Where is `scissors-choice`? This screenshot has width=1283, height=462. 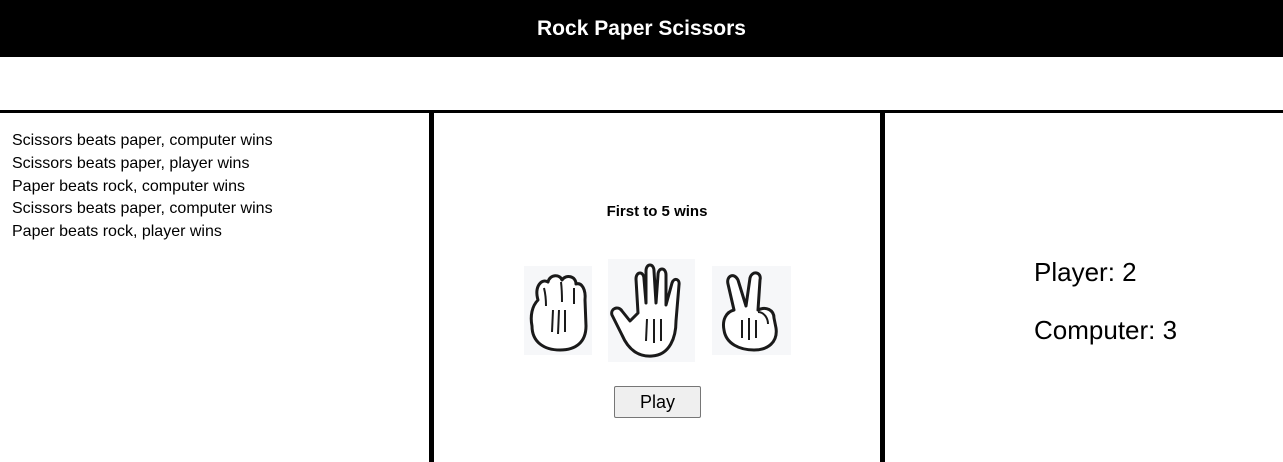
scissors-choice is located at coordinates (751, 310).